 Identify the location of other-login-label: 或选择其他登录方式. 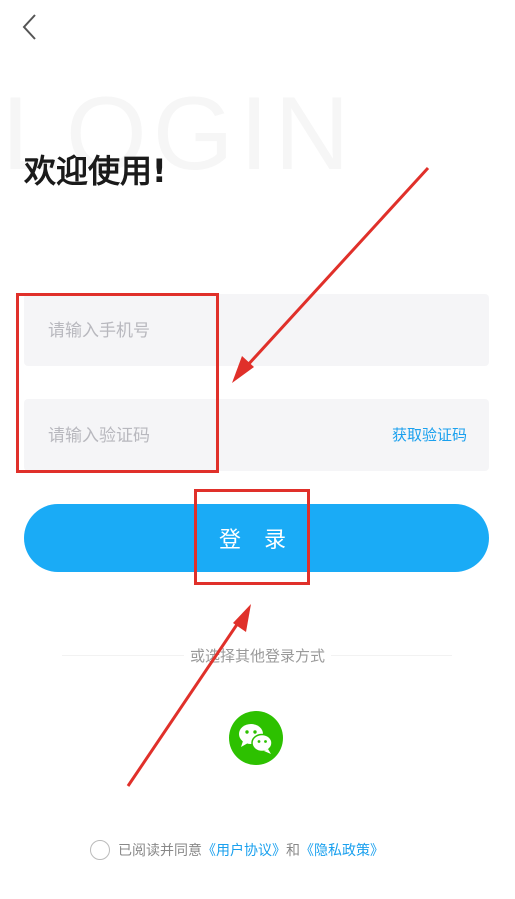
(257, 655).